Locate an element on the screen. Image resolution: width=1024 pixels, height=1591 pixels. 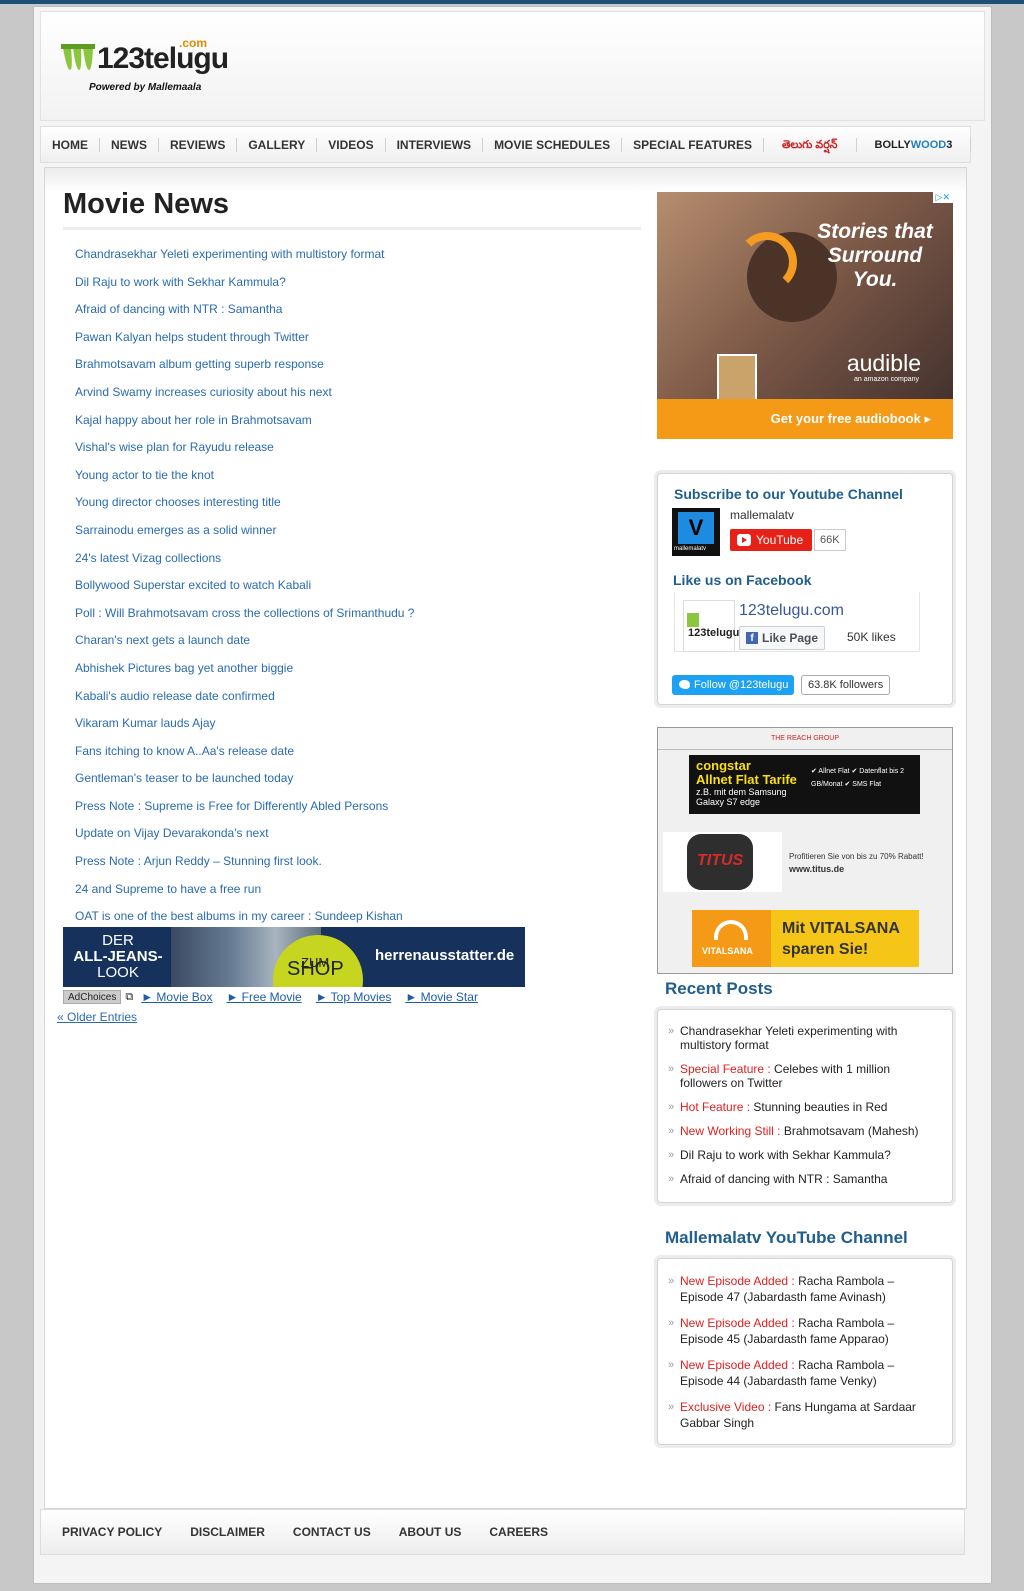
post-title: Stunning beauties in Red is located at coordinates (819, 1107).